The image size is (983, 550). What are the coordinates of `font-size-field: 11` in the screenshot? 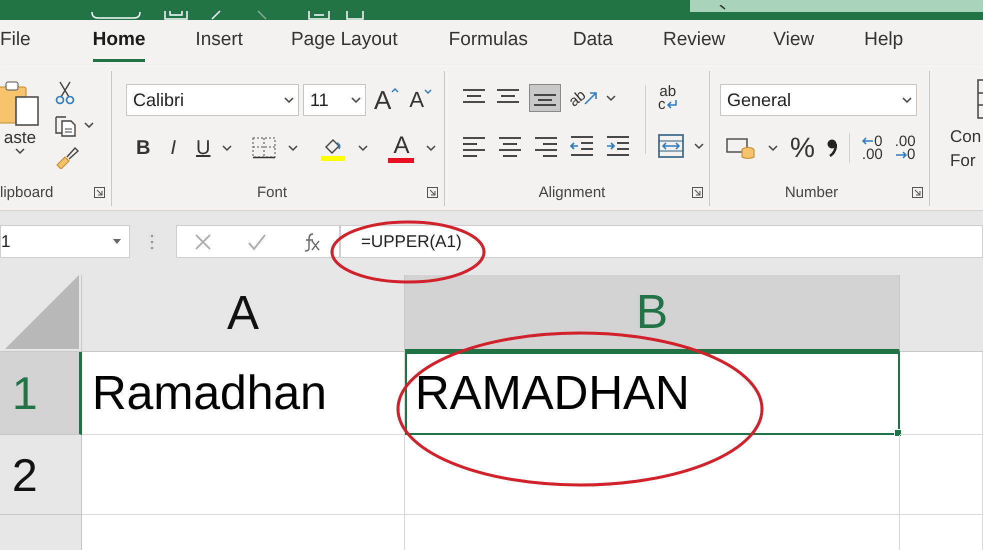 It's located at (334, 100).